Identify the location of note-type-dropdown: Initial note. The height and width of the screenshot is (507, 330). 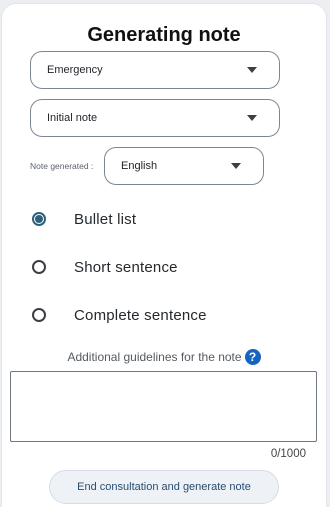
(155, 118).